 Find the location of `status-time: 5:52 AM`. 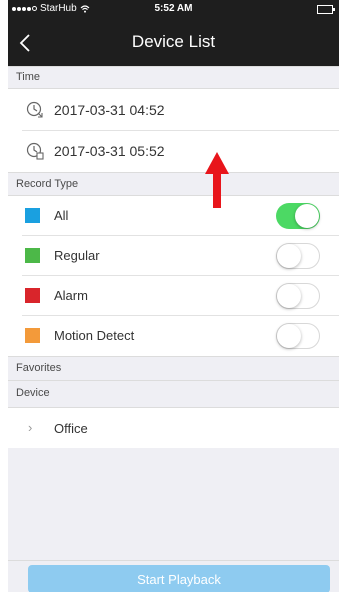

status-time: 5:52 AM is located at coordinates (173, 8).